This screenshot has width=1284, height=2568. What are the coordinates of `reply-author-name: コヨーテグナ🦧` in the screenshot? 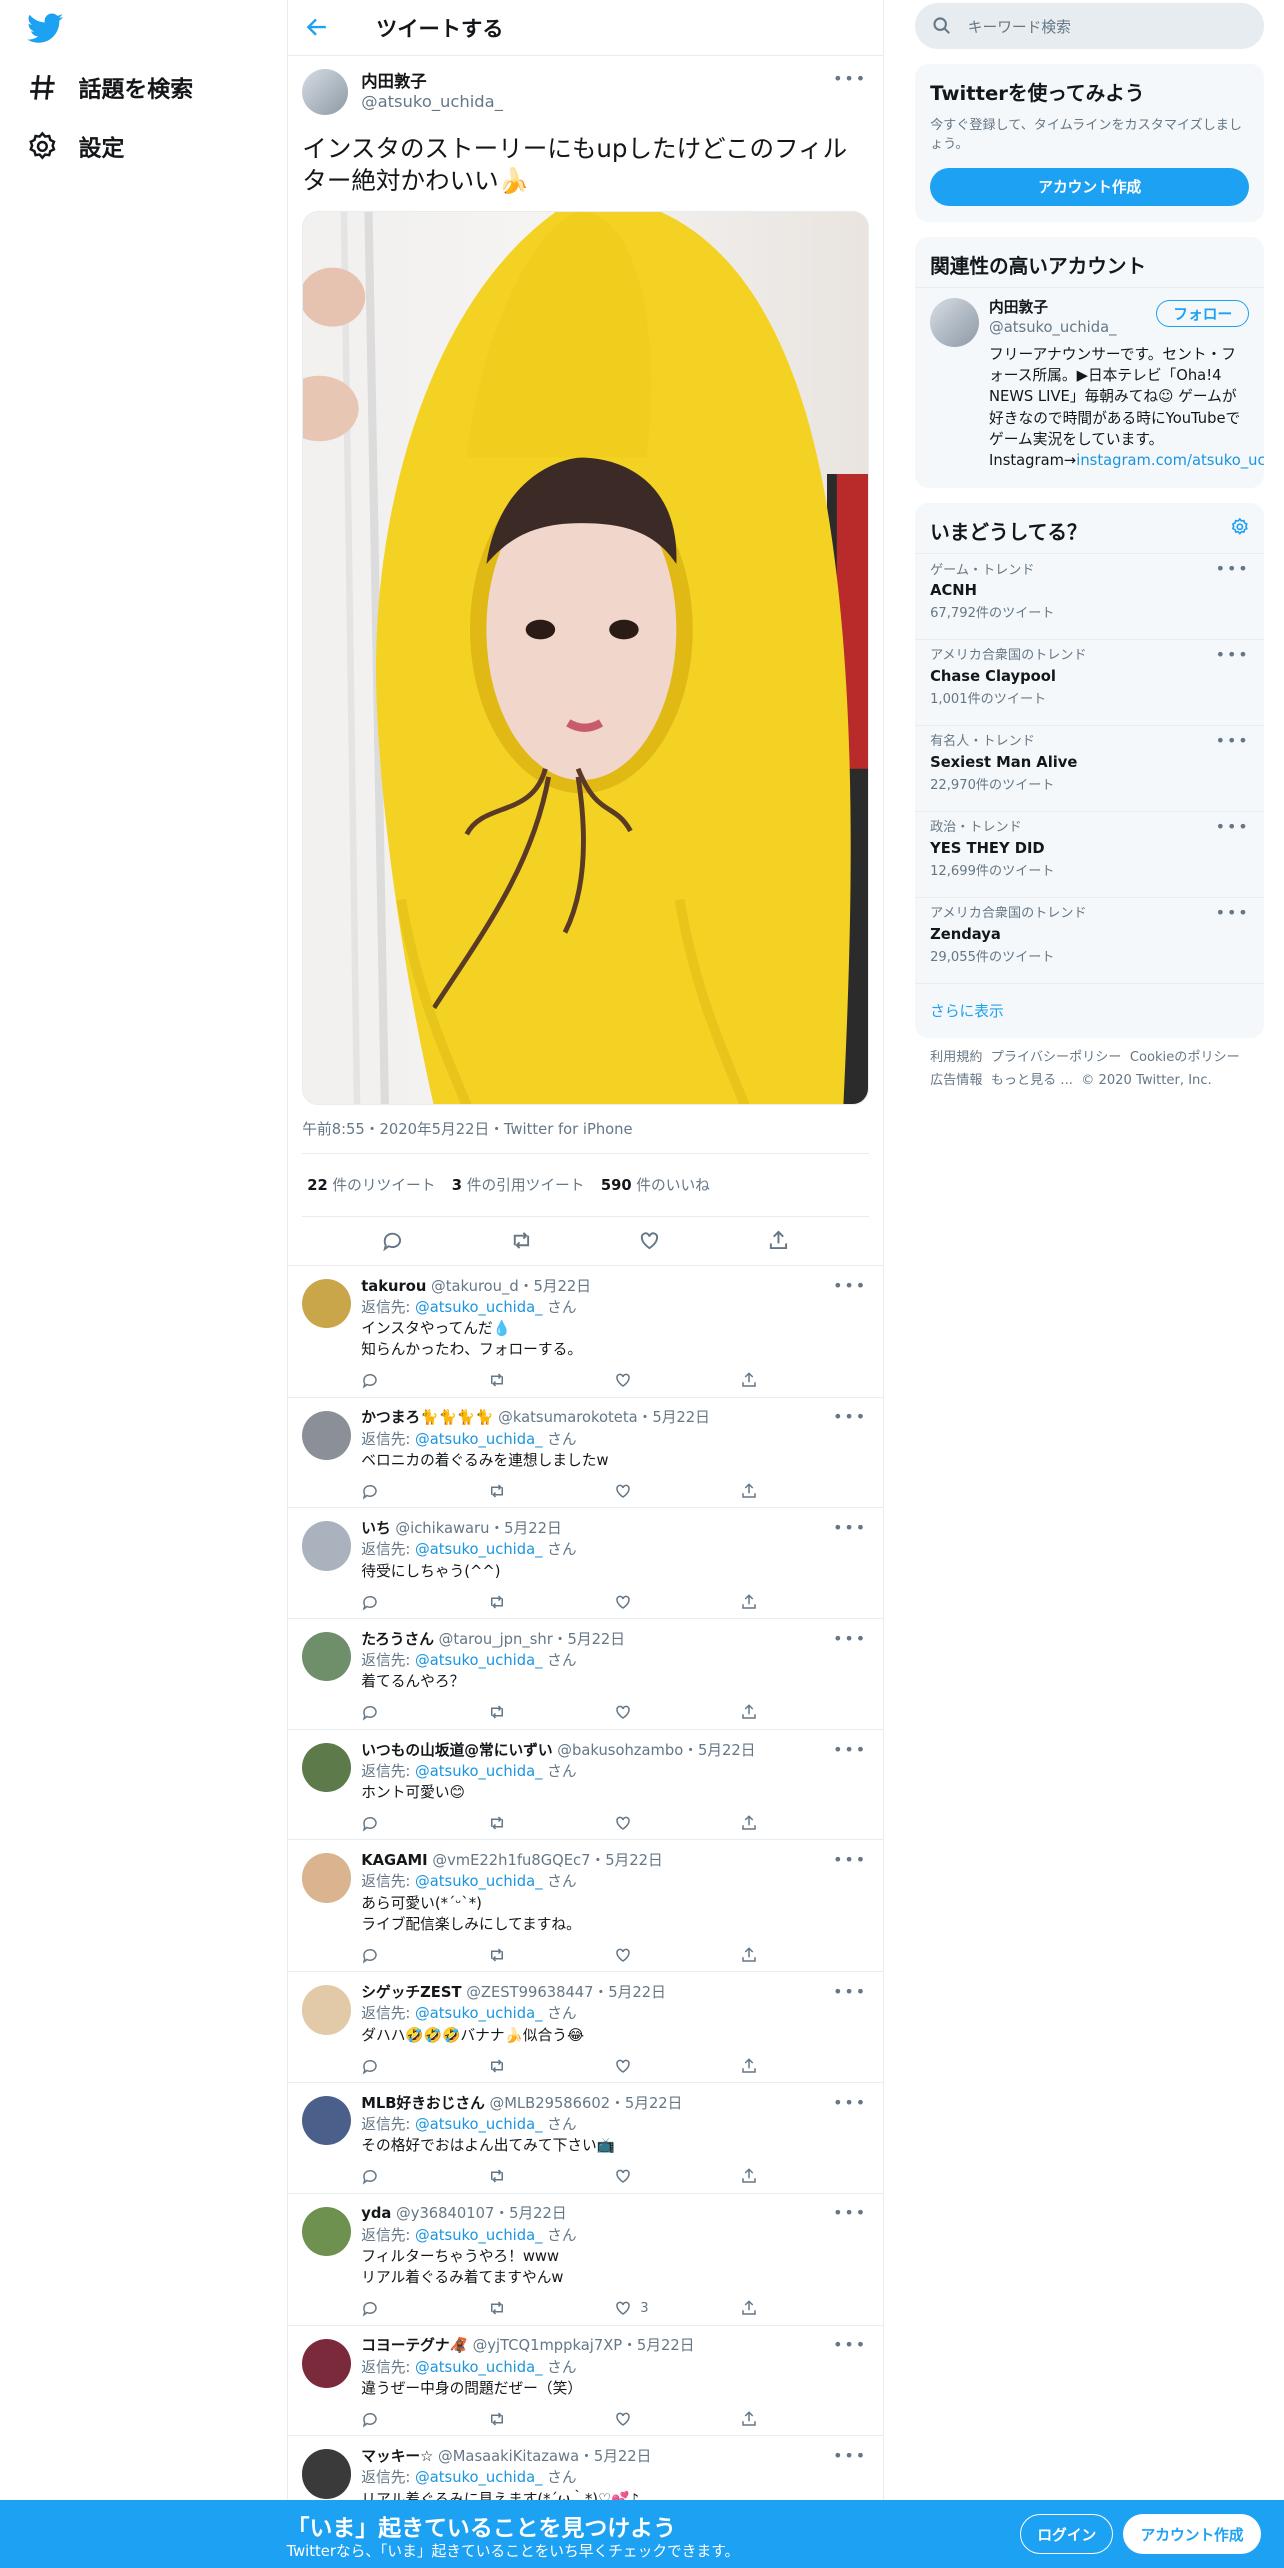 It's located at (414, 2345).